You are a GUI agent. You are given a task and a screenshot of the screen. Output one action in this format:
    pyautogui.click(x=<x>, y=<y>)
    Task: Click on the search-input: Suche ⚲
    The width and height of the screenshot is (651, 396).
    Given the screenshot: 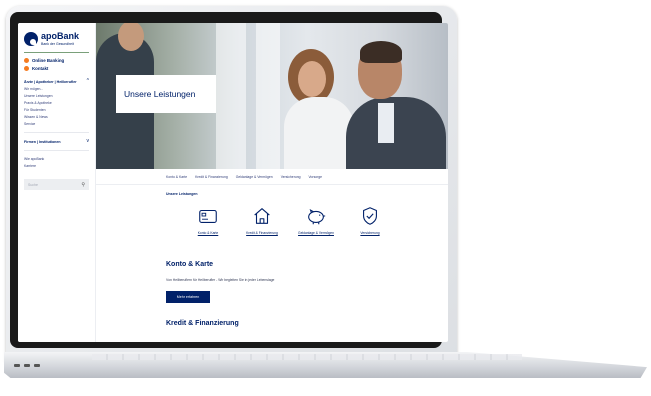 What is the action you would take?
    pyautogui.click(x=56, y=184)
    